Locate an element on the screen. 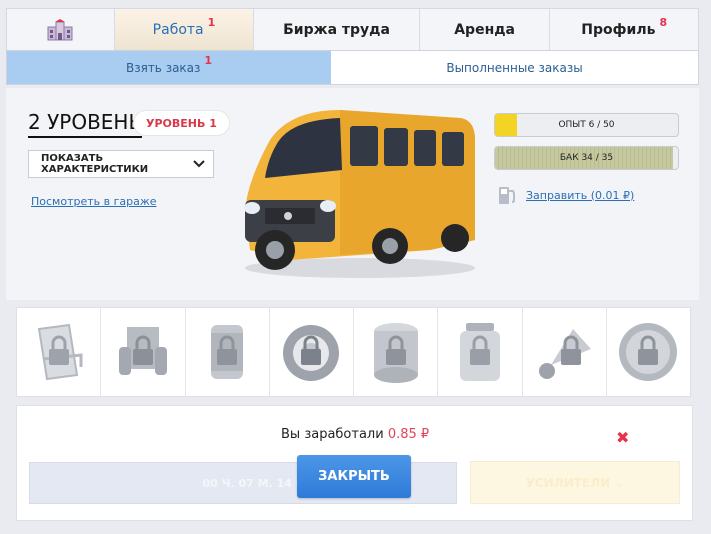  tab-work-label: Работа is located at coordinates (178, 29).